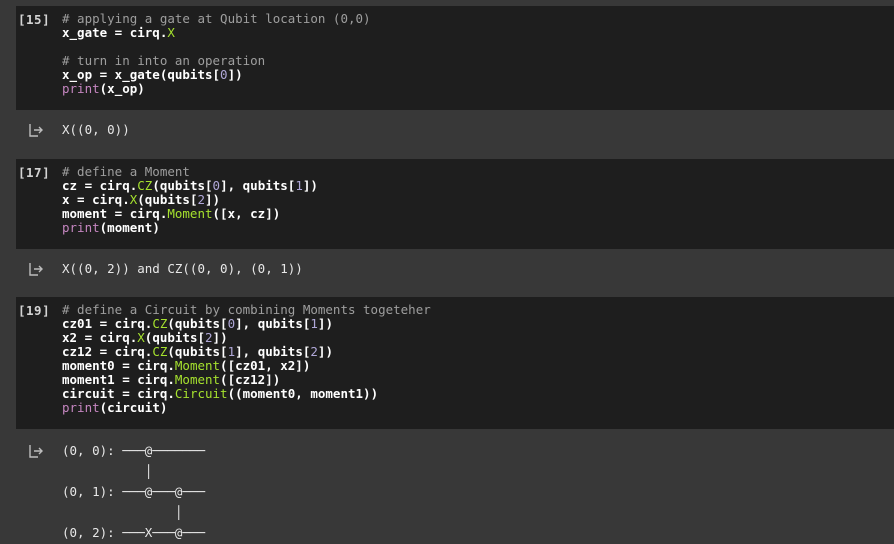 The height and width of the screenshot is (544, 894). Describe the element at coordinates (118, 365) in the screenshot. I see `code-token: moment0 = cirq.` at that location.